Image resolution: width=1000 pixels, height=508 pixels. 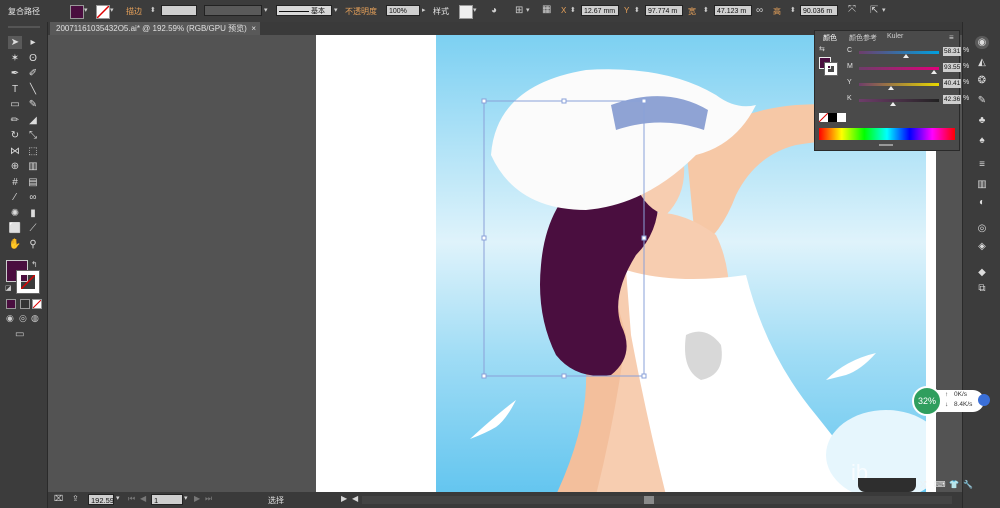 What do you see at coordinates (952, 402) in the screenshot?
I see `network-speed-widget: 32% ↑ 0K/s ↓ 8.4K/s` at bounding box center [952, 402].